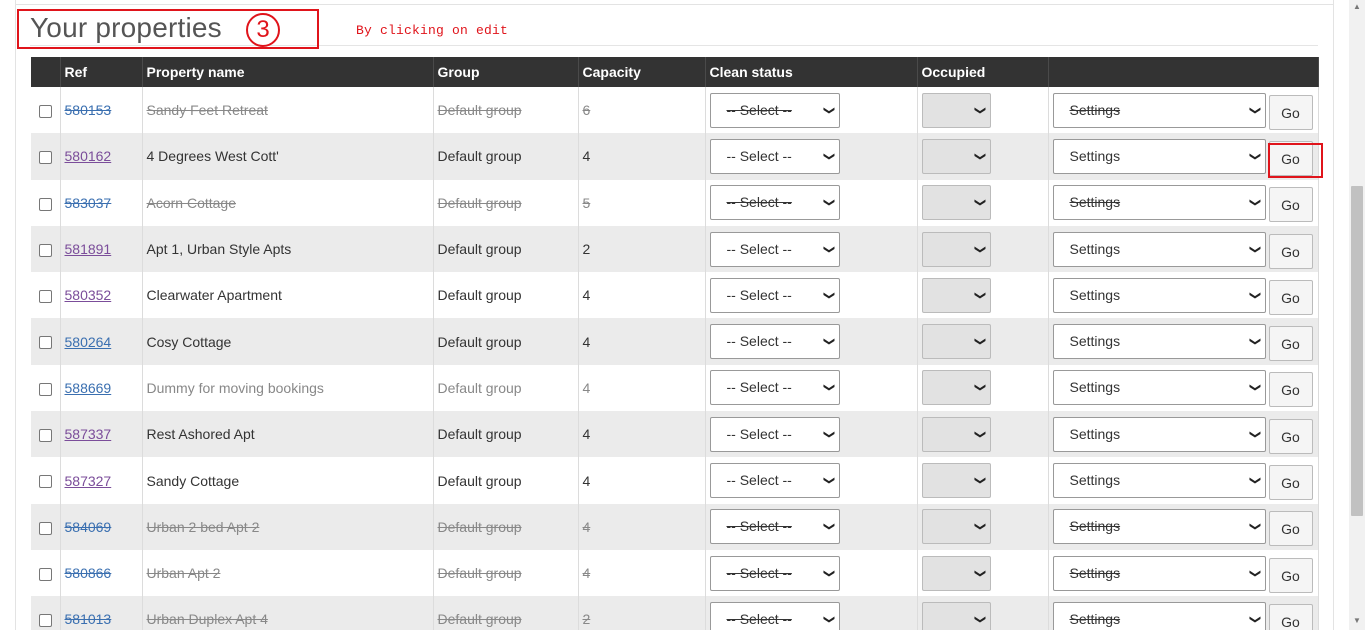 The height and width of the screenshot is (630, 1365). I want to click on clean-status-value: -- Select --, so click(759, 202).